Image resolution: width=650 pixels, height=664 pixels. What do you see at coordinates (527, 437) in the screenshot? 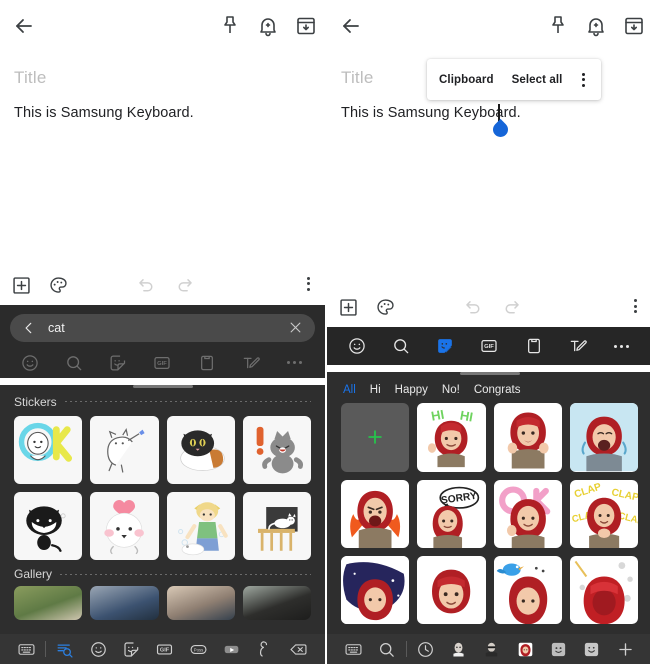
I see `ar-point-sticker` at bounding box center [527, 437].